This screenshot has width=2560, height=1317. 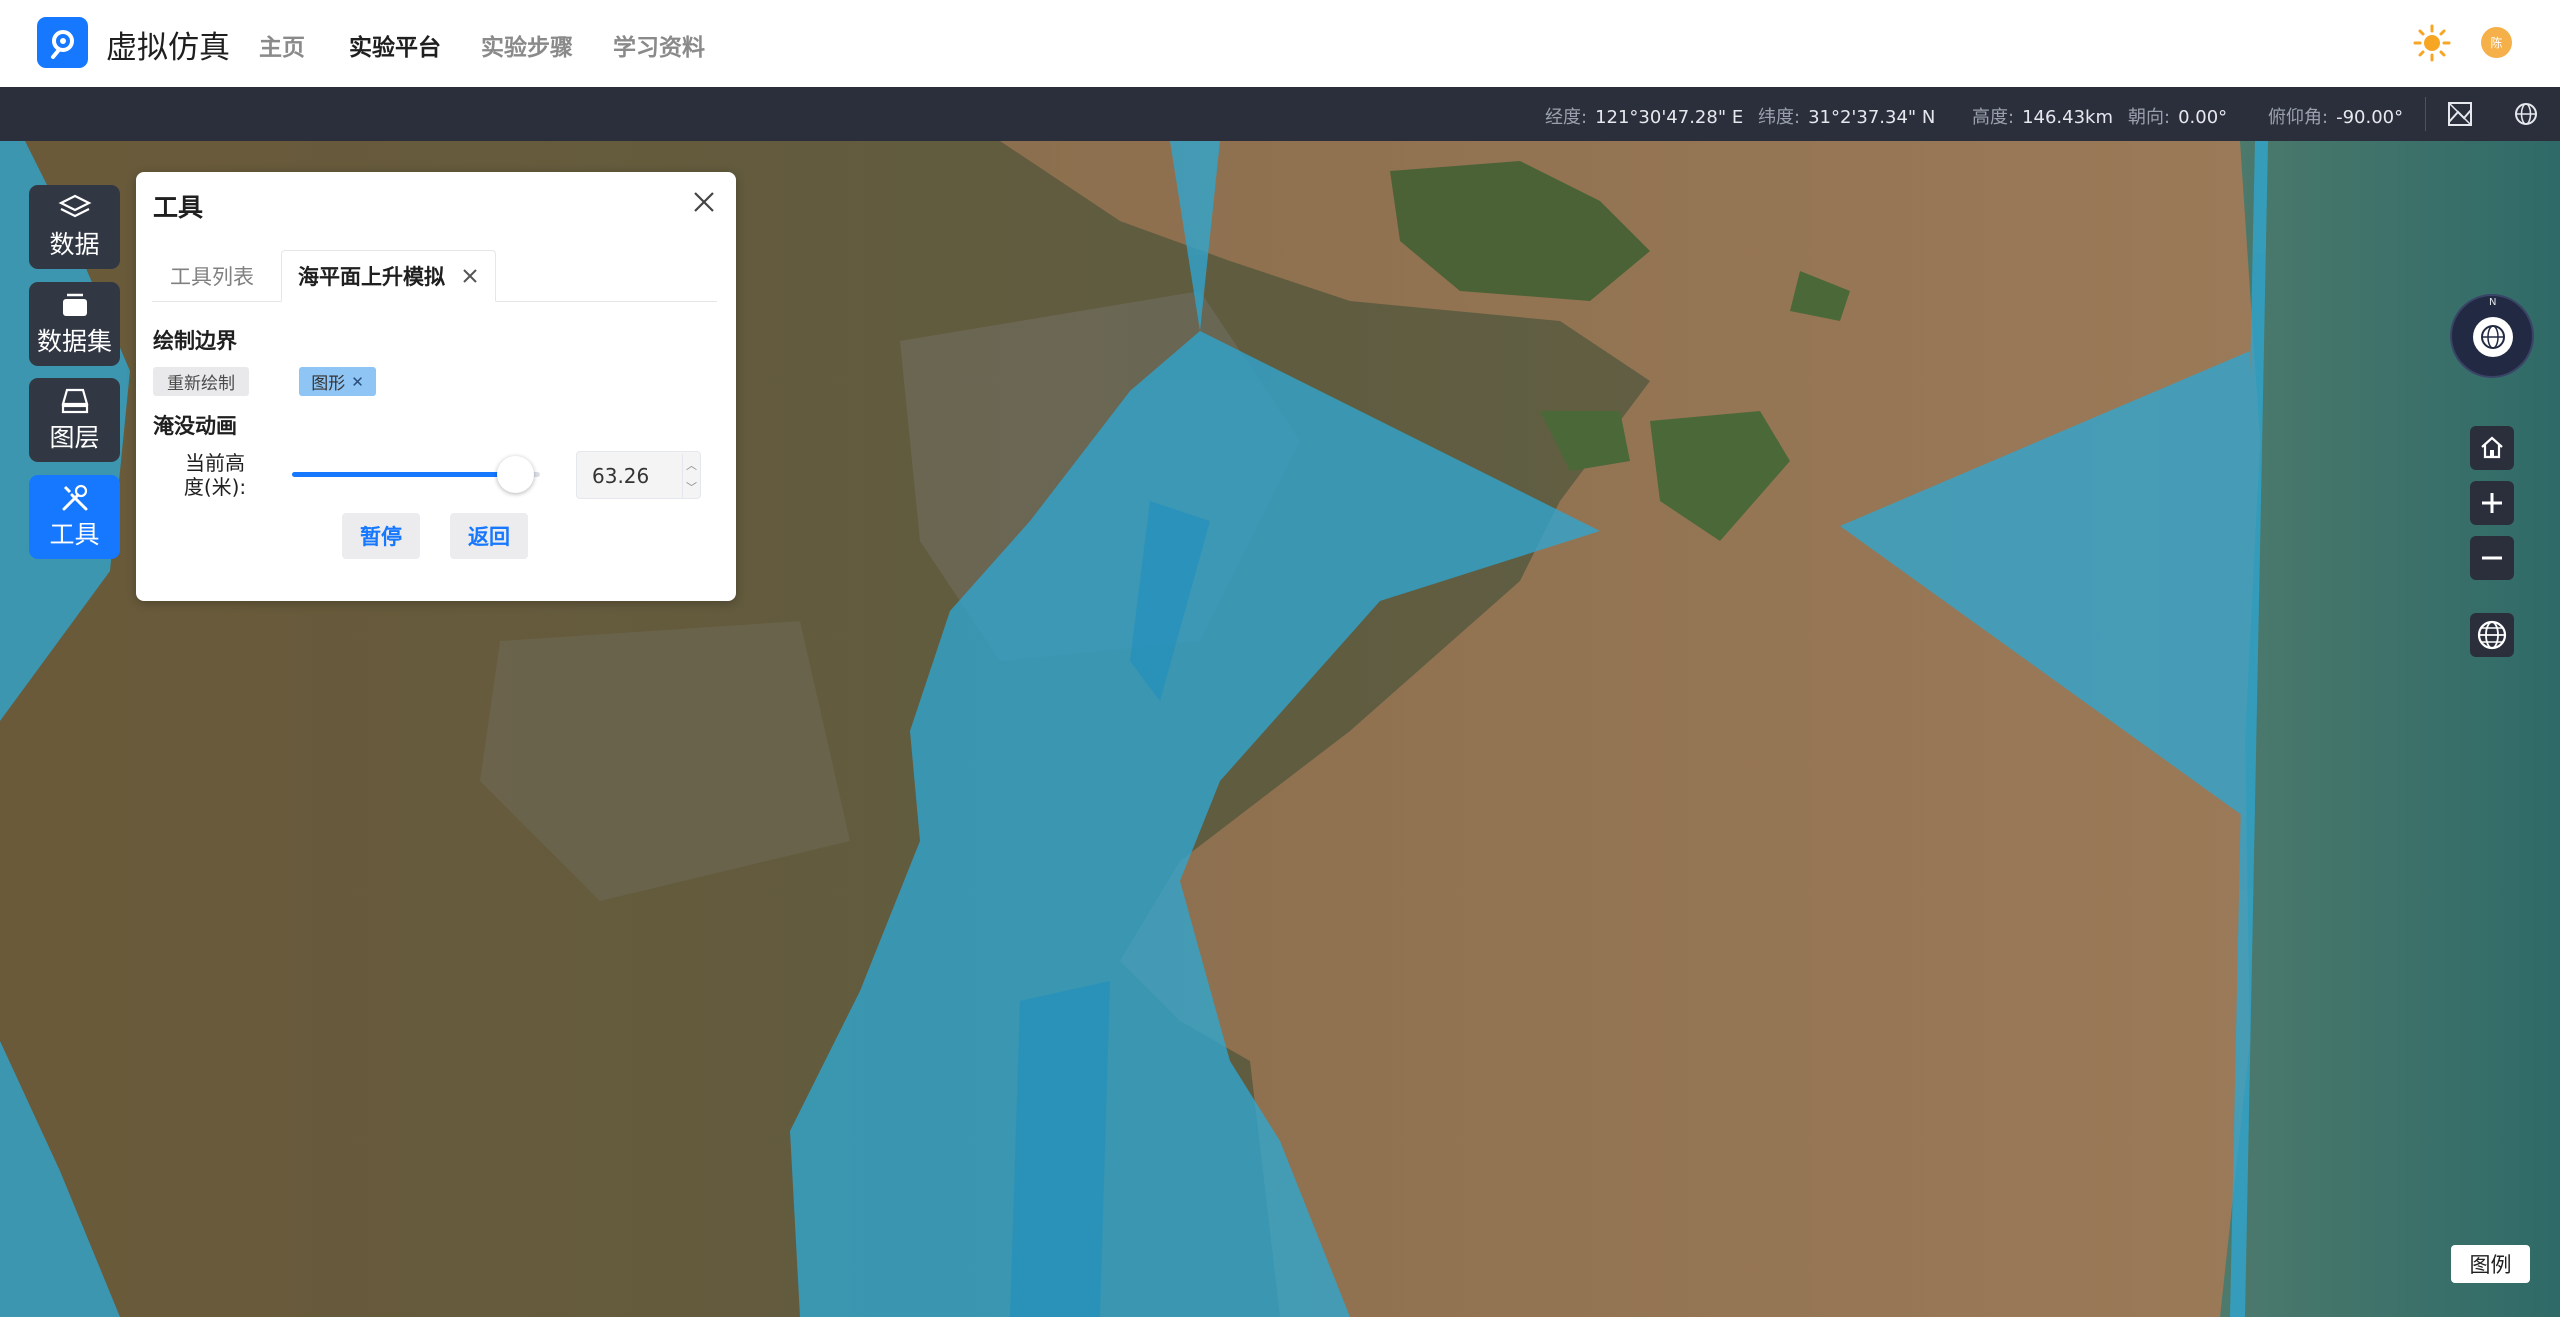 I want to click on draw-boundary-heading: 绘制边界, so click(x=195, y=341).